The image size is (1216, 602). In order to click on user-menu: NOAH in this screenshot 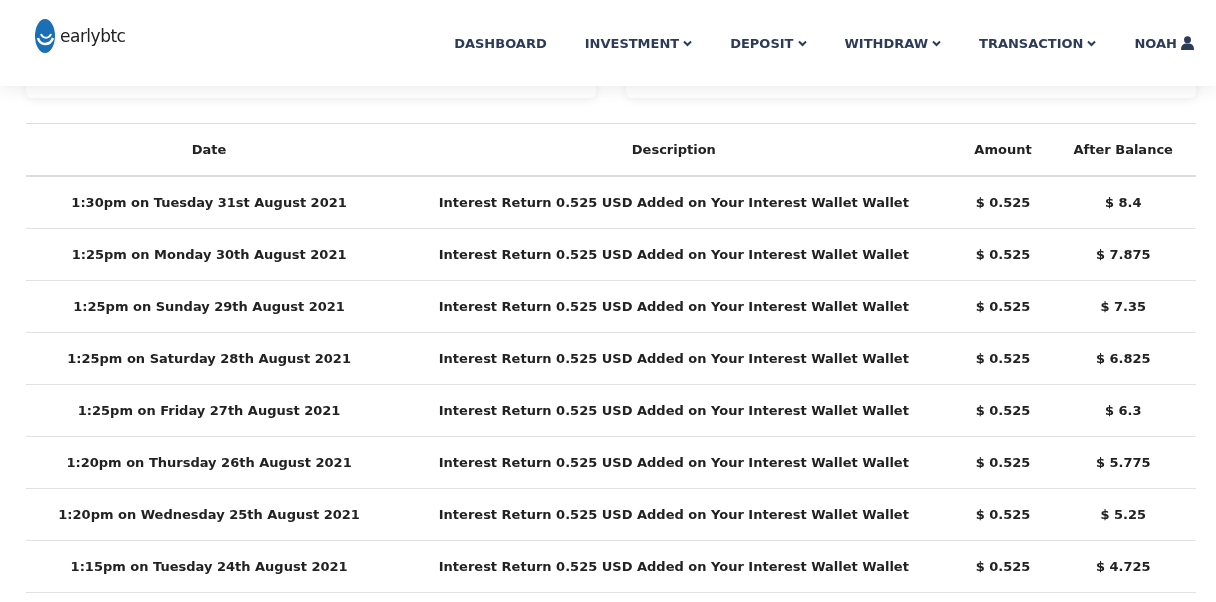, I will do `click(1164, 43)`.